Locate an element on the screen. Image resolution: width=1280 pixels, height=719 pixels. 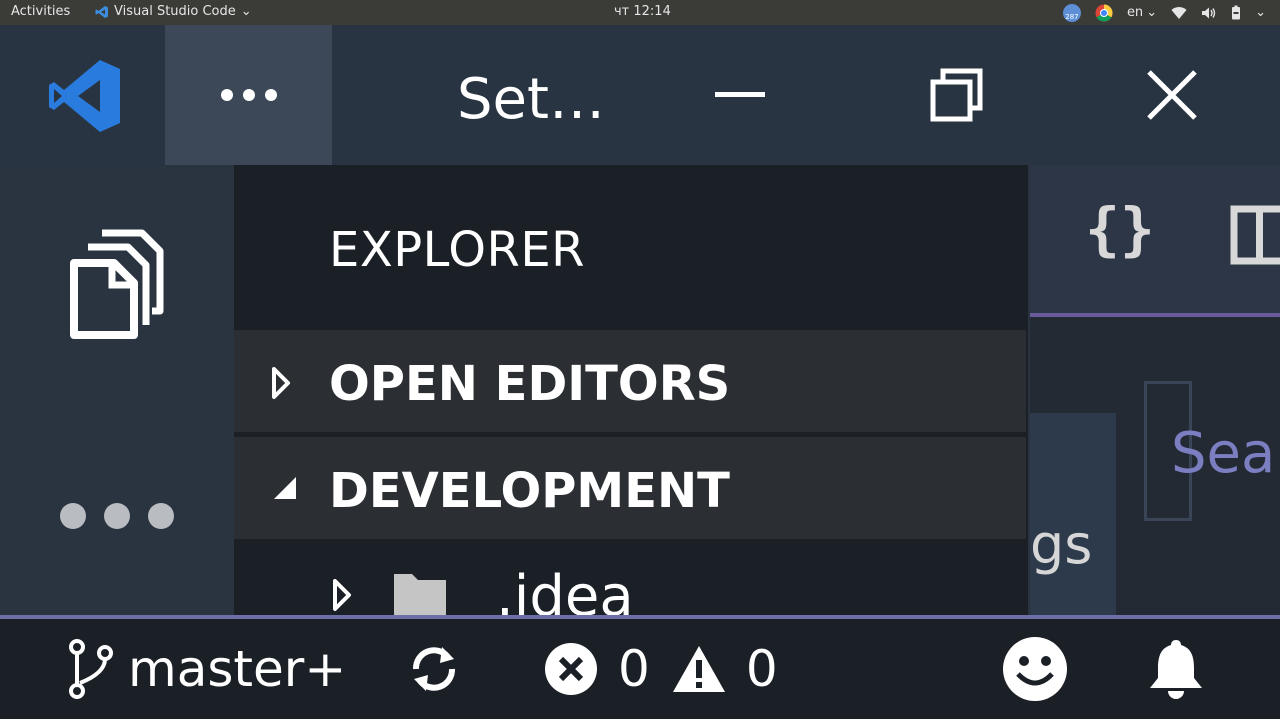
notification-badge-icon: 287 is located at coordinates (1071, 12).